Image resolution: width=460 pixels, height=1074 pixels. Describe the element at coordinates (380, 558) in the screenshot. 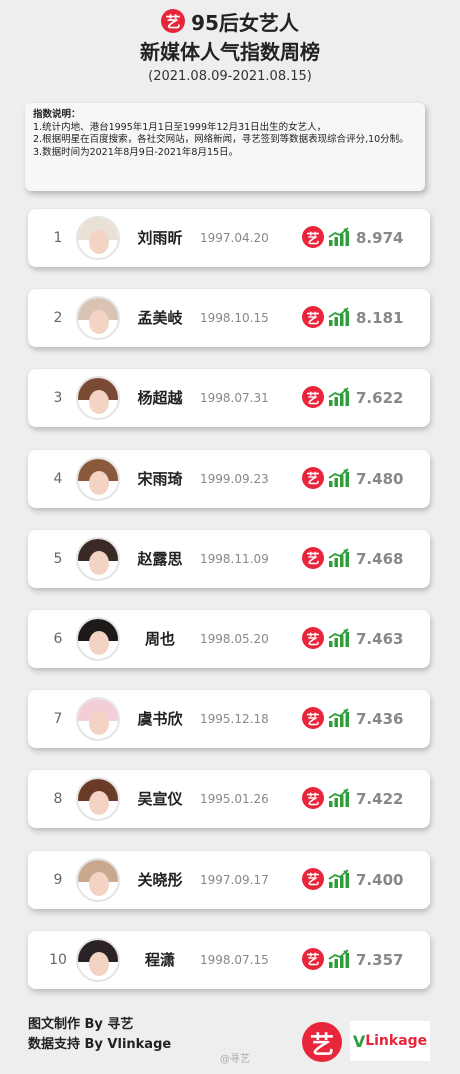

I see `popularity-score: 7.468` at that location.